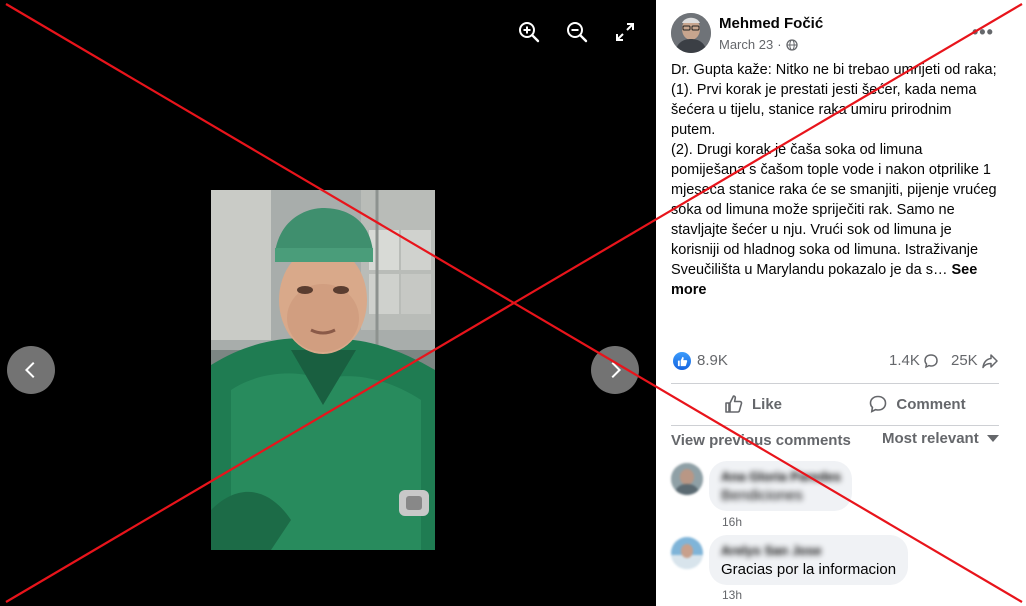 The height and width of the screenshot is (606, 1026). I want to click on author-avatar, so click(691, 33).